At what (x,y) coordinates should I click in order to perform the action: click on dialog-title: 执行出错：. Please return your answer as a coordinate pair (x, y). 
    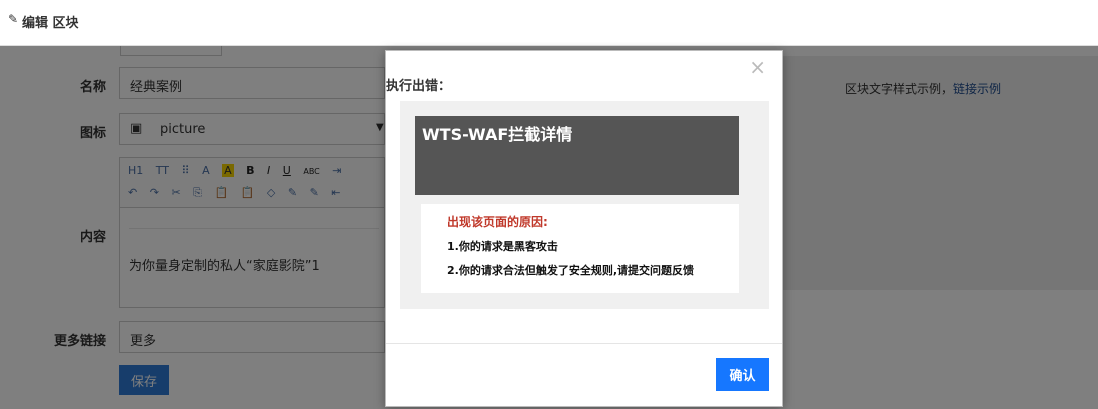
    Looking at the image, I should click on (419, 86).